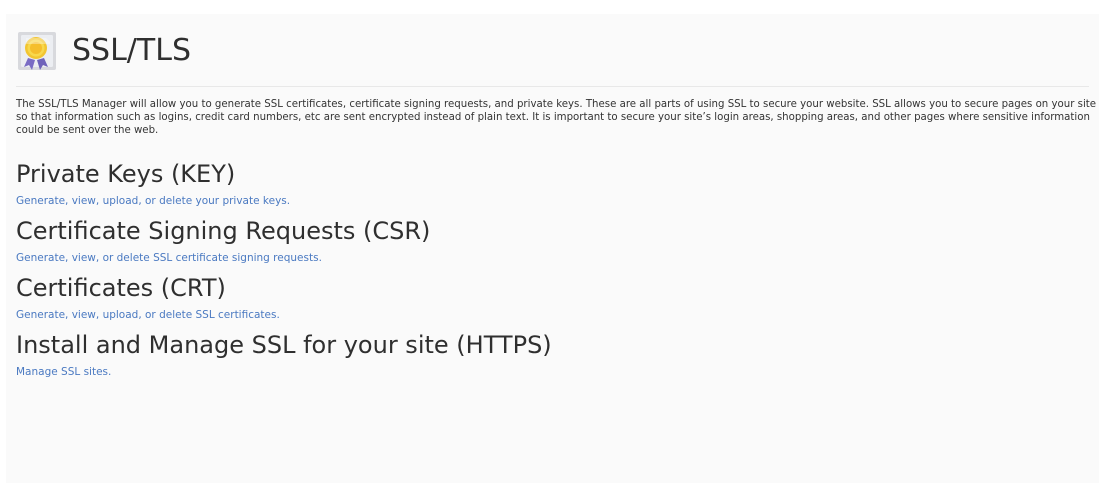 The height and width of the screenshot is (483, 1105). I want to click on ssl-certificate-icon, so click(37, 51).